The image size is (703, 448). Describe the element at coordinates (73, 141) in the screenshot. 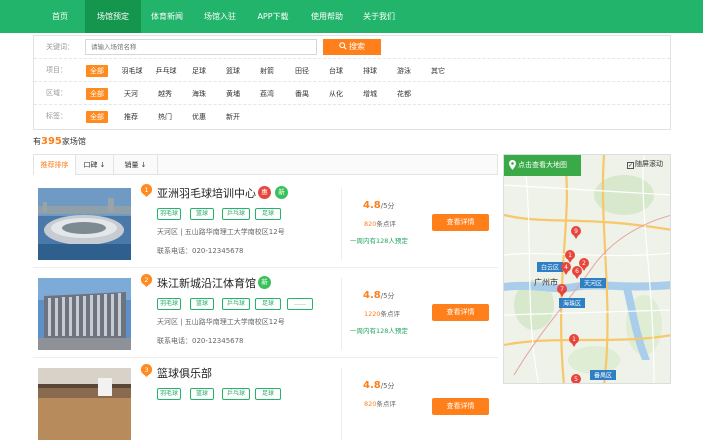

I see `venue-count-suffix: 家场馆` at that location.